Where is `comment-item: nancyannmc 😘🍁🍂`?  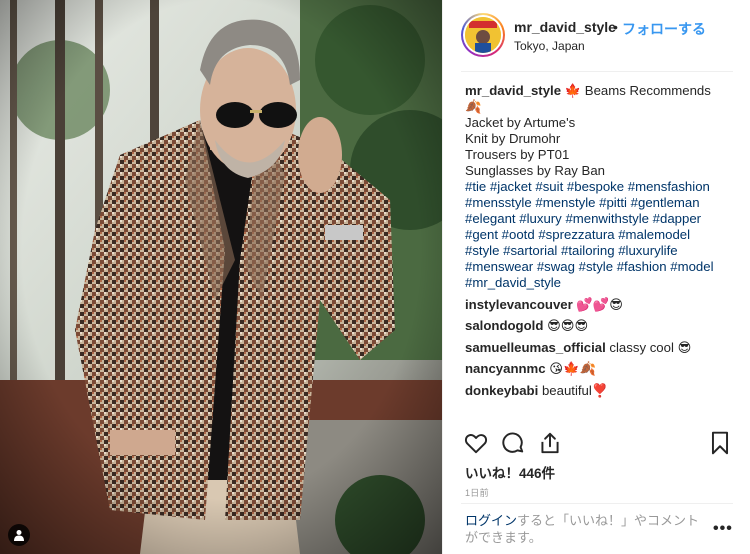 comment-item: nancyannmc 😘🍁🍂 is located at coordinates (600, 369).